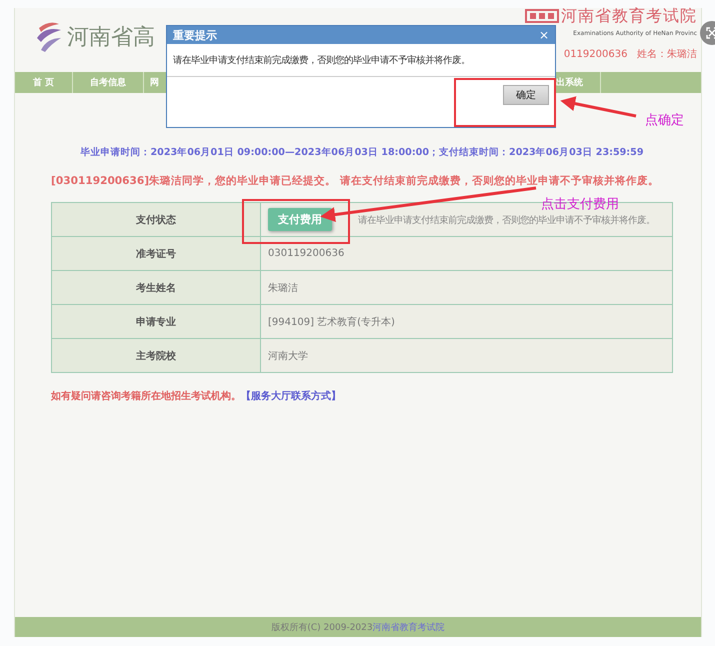 This screenshot has width=715, height=646. What do you see at coordinates (156, 321) in the screenshot?
I see `field-label: 申请专业` at bounding box center [156, 321].